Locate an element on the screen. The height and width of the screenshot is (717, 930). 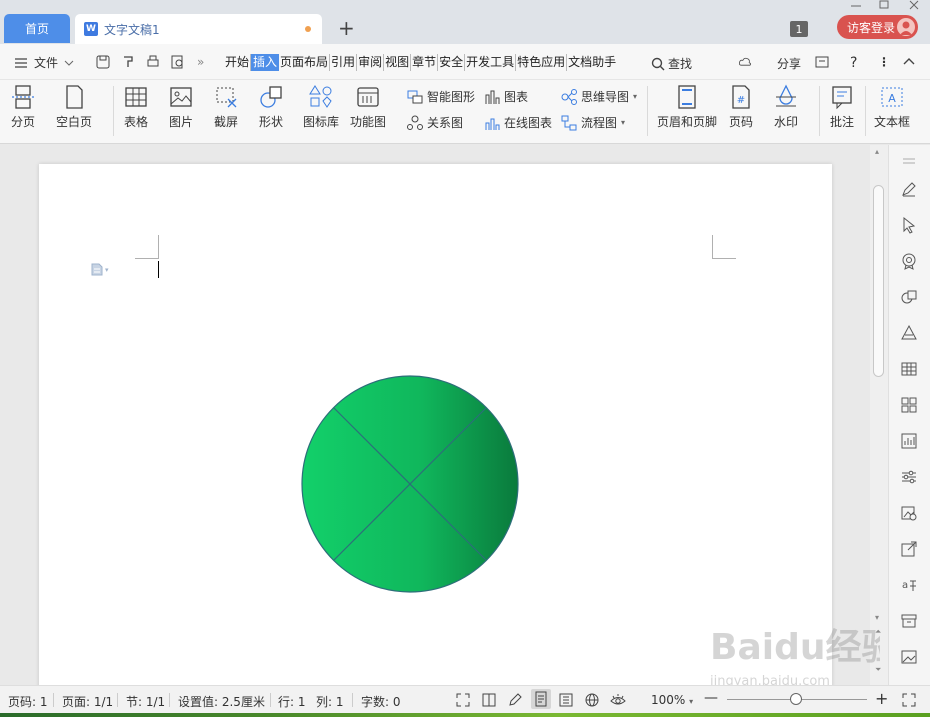
zoom-slider-handle is located at coordinates (796, 699).